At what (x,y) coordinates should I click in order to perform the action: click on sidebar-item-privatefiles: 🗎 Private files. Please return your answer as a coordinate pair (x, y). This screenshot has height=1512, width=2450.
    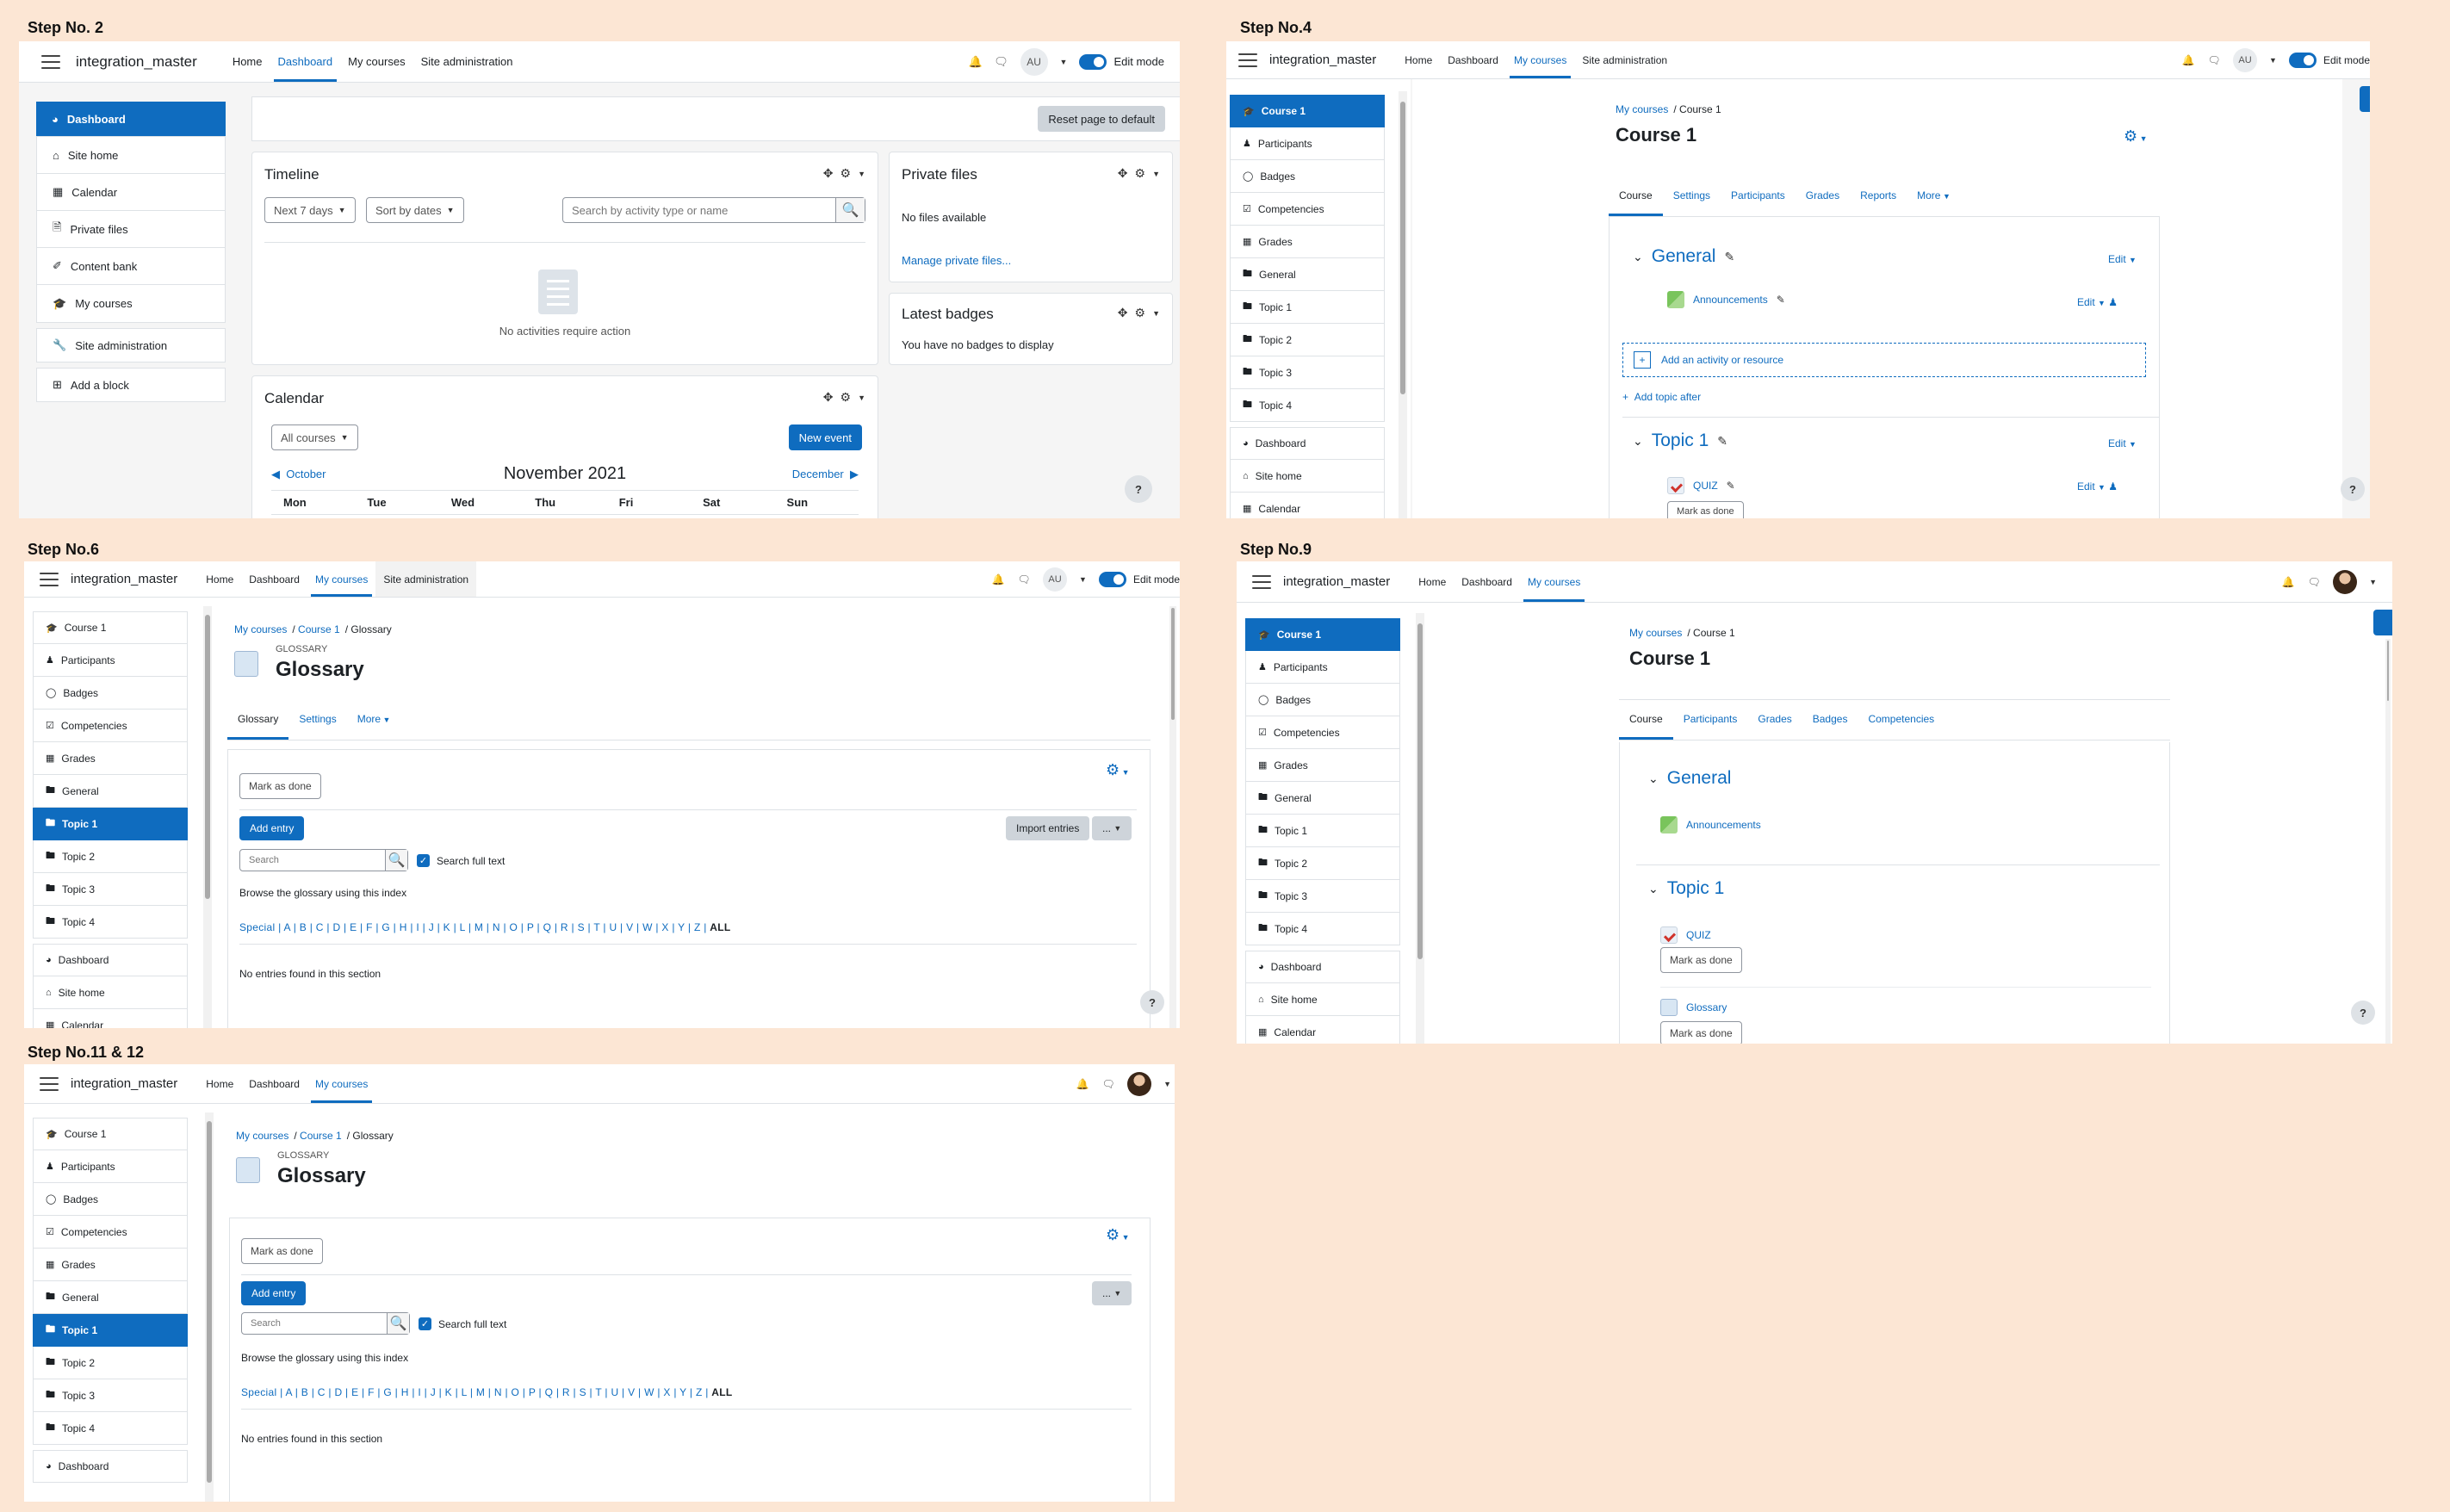
    Looking at the image, I should click on (131, 229).